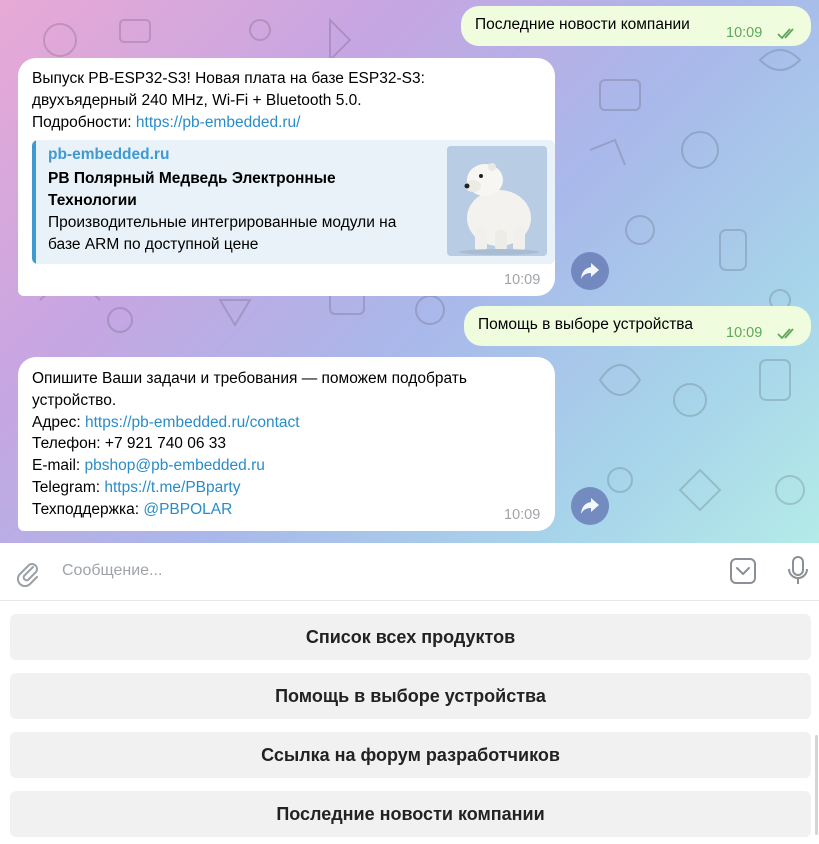 Image resolution: width=819 pixels, height=844 pixels. Describe the element at coordinates (282, 510) in the screenshot. I see `message-line: Техподдержка: @PBPOLAR` at that location.